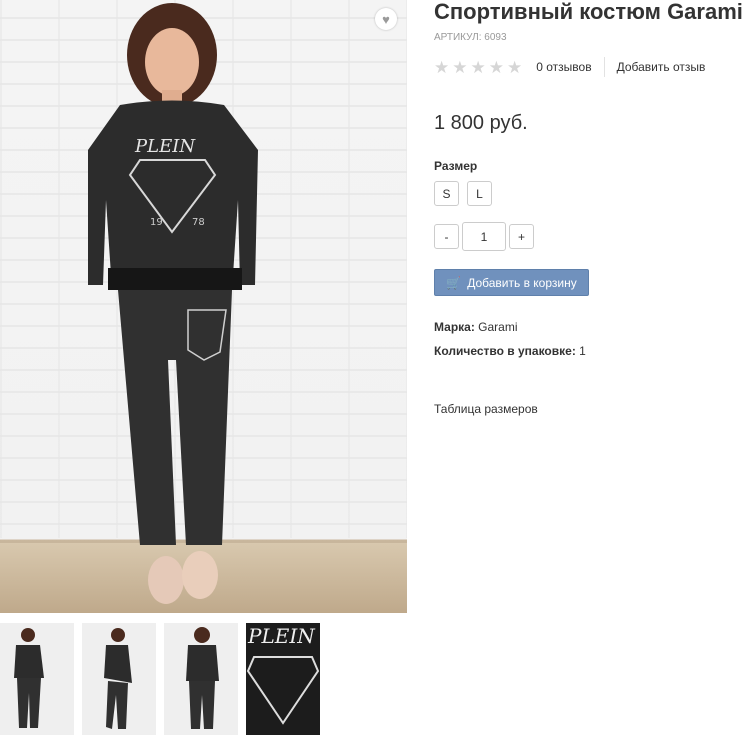 This screenshot has width=752, height=744. I want to click on thumbnail-side-image, so click(119, 679).